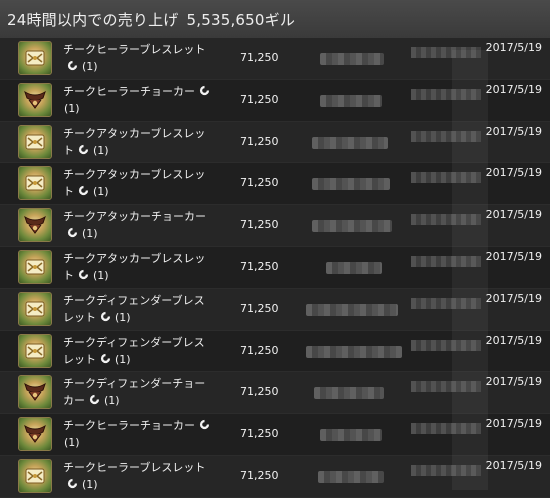 The image size is (550, 498). I want to click on sales-header: 24時間以内での売り上げ 5,535,650ギル, so click(275, 19).